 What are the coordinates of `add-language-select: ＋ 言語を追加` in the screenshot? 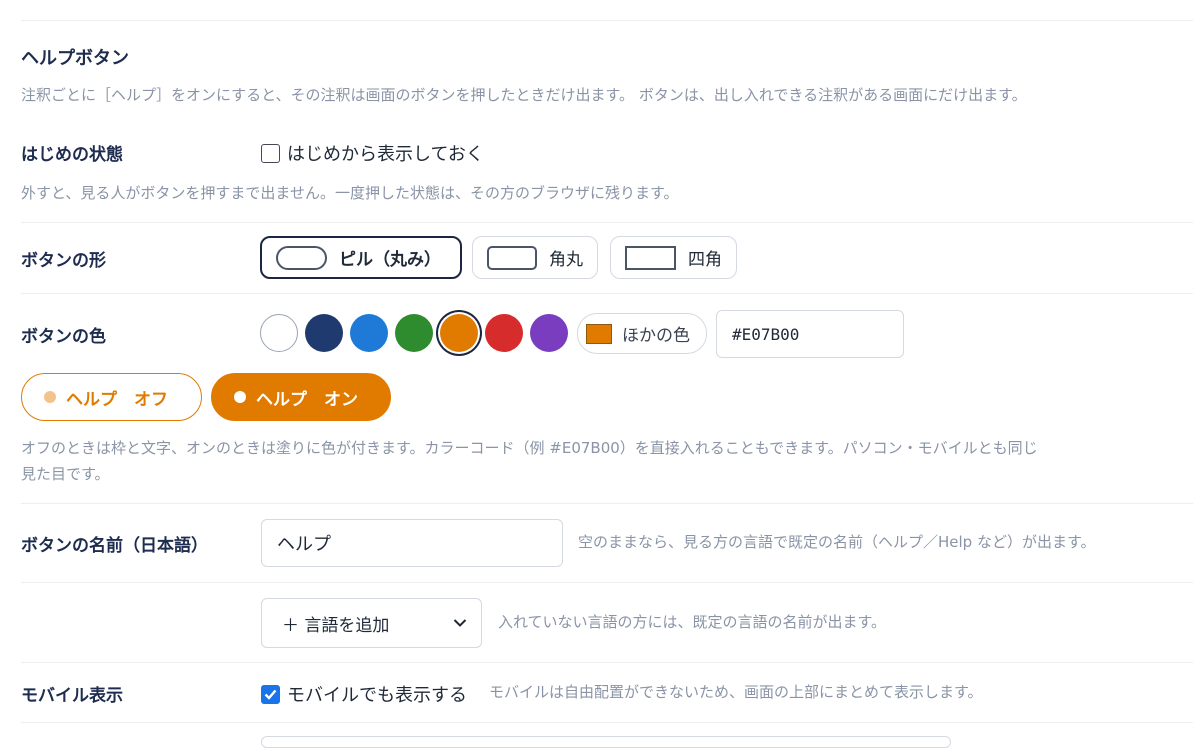 It's located at (371, 623).